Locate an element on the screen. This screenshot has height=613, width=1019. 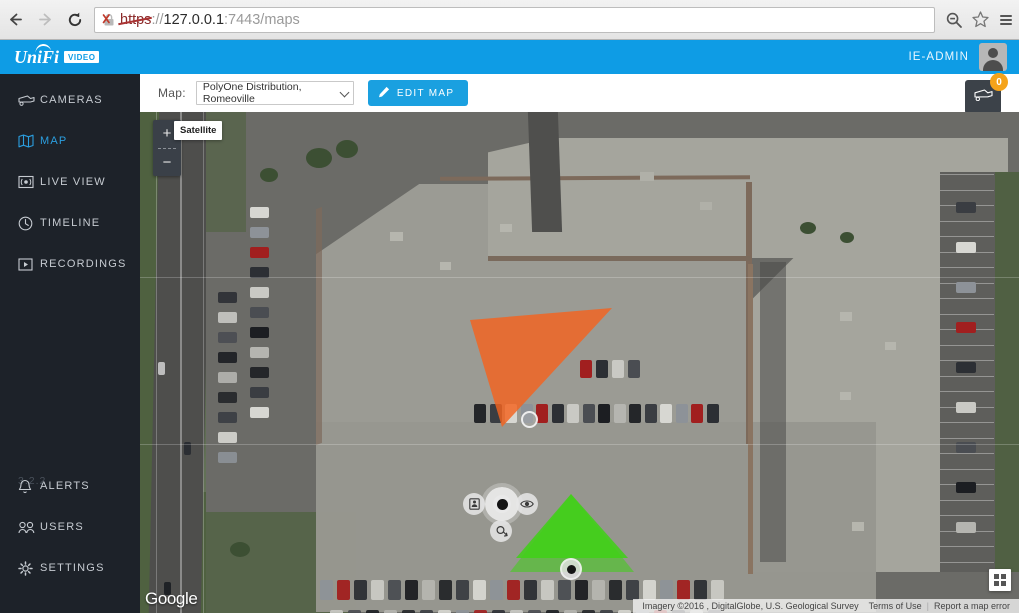
sidebar-item-label: SETTINGS is located at coordinates (72, 568).